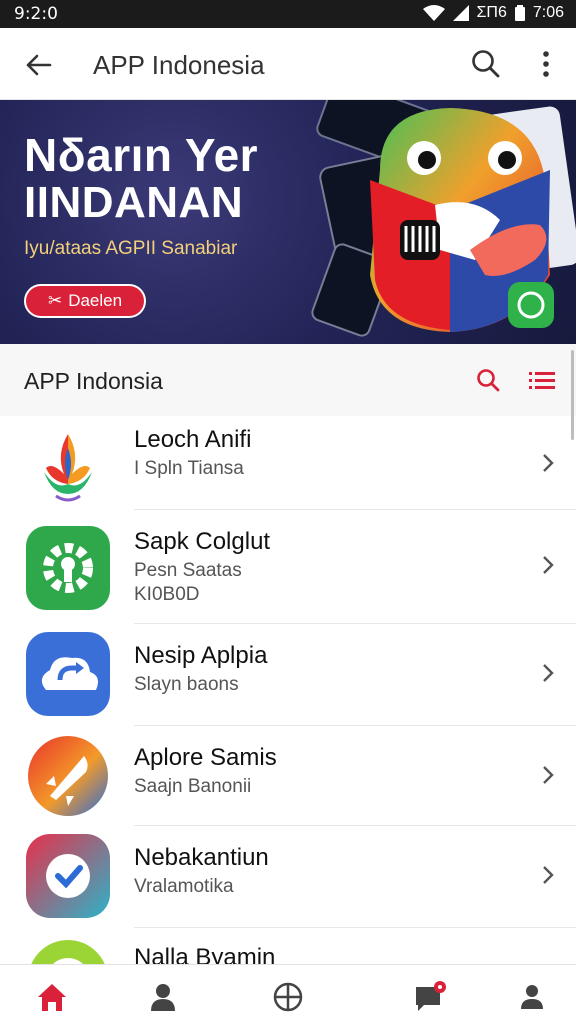  I want to click on back-button, so click(39, 65).